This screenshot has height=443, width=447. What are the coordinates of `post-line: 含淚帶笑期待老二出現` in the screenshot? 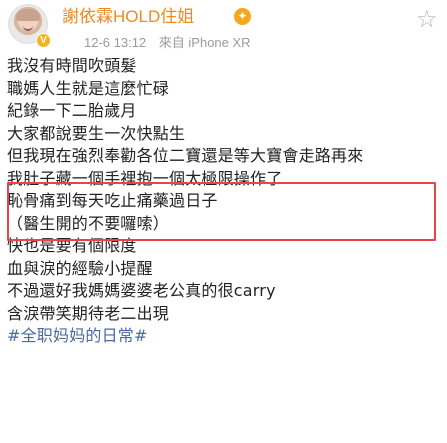 It's located at (88, 313).